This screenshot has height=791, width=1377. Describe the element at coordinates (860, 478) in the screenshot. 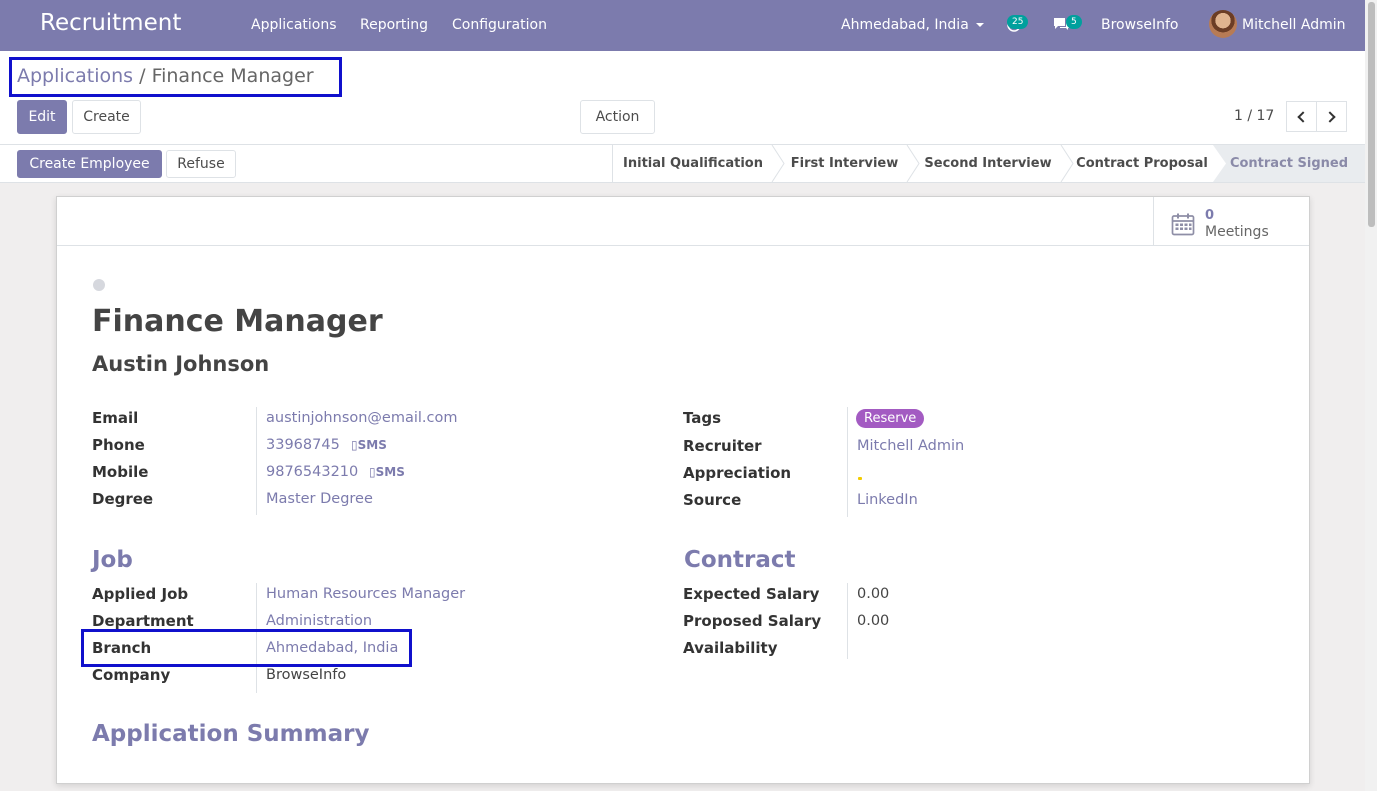

I see `star-icon` at that location.